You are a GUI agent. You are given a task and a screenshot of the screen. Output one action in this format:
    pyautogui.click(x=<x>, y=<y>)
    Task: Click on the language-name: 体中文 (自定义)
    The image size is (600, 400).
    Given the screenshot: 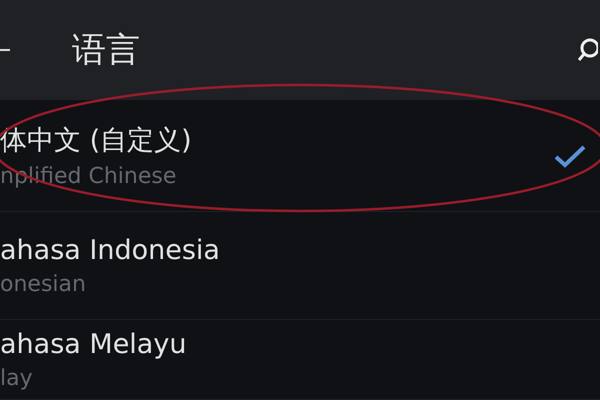 What is the action you would take?
    pyautogui.click(x=96, y=141)
    